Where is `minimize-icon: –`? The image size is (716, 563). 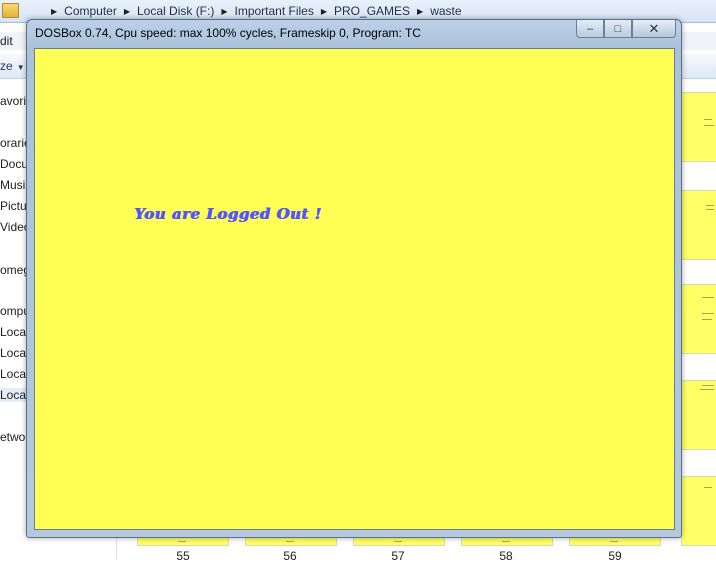 minimize-icon: – is located at coordinates (590, 28).